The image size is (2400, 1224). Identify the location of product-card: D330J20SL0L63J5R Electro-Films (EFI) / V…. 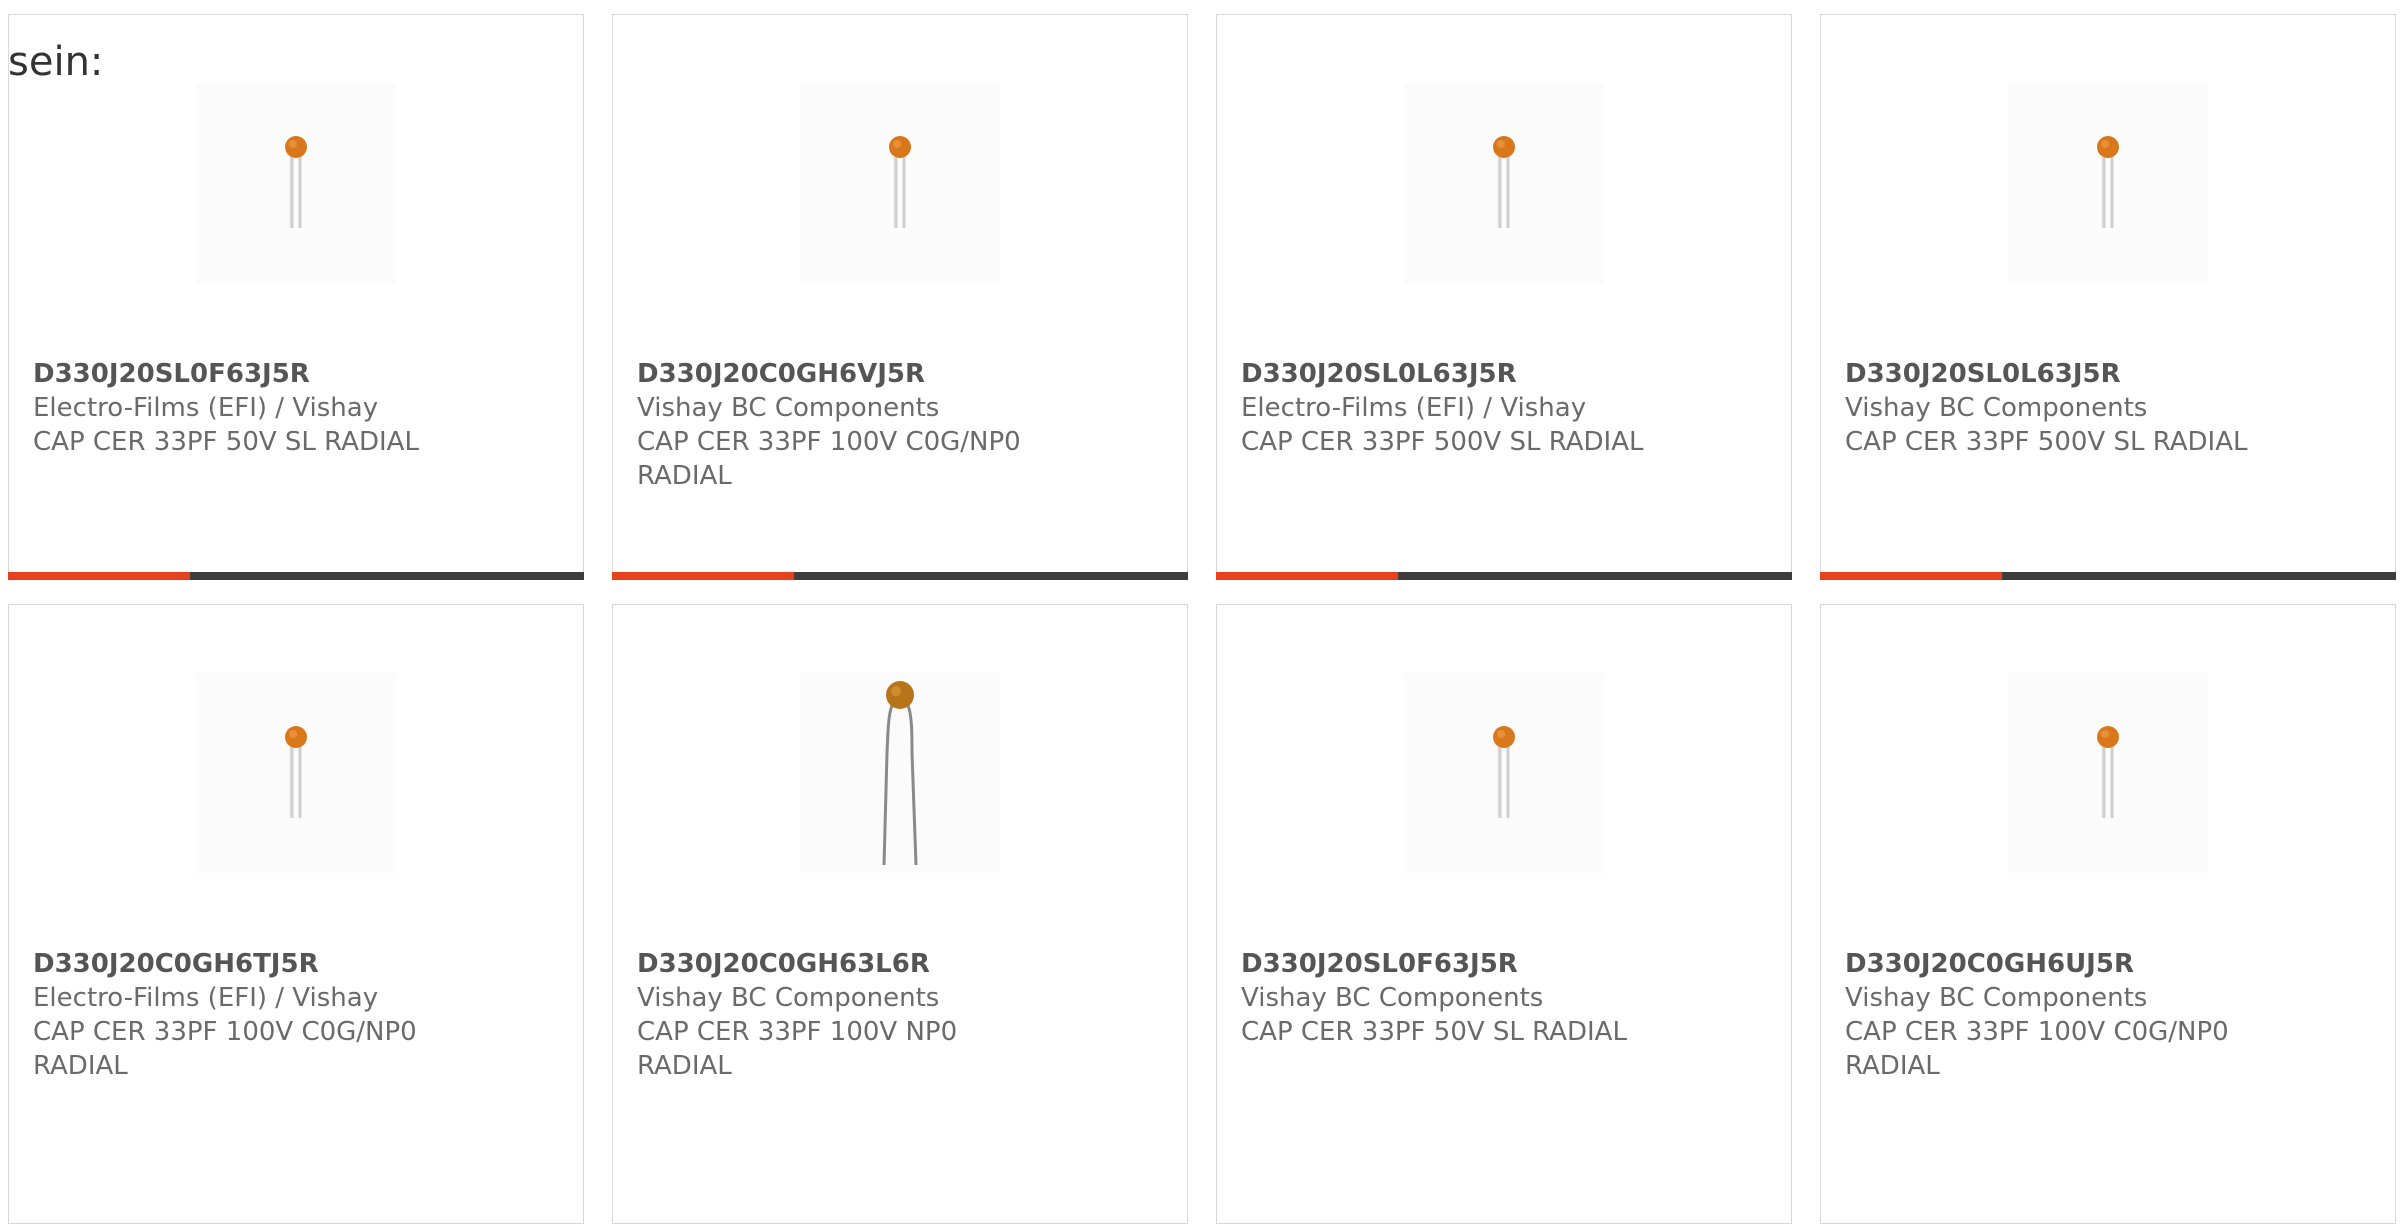
(1504, 297).